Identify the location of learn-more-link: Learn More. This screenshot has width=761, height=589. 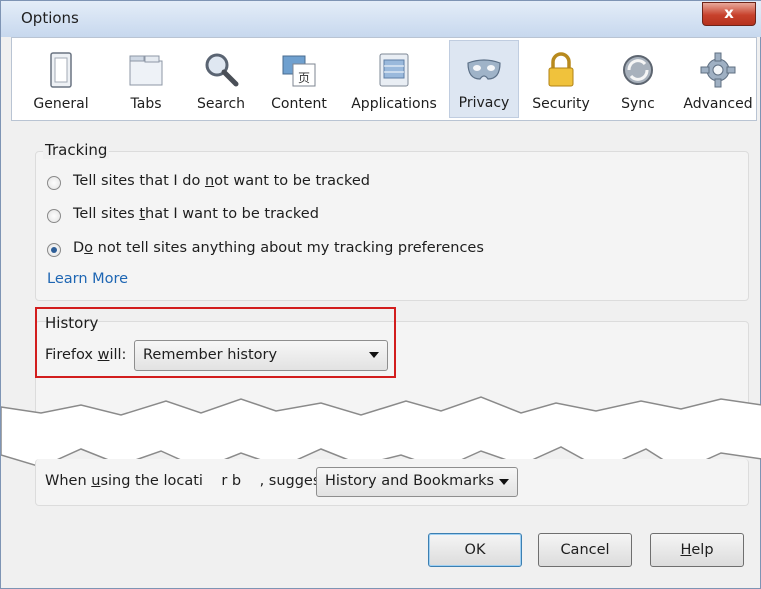
(87, 279).